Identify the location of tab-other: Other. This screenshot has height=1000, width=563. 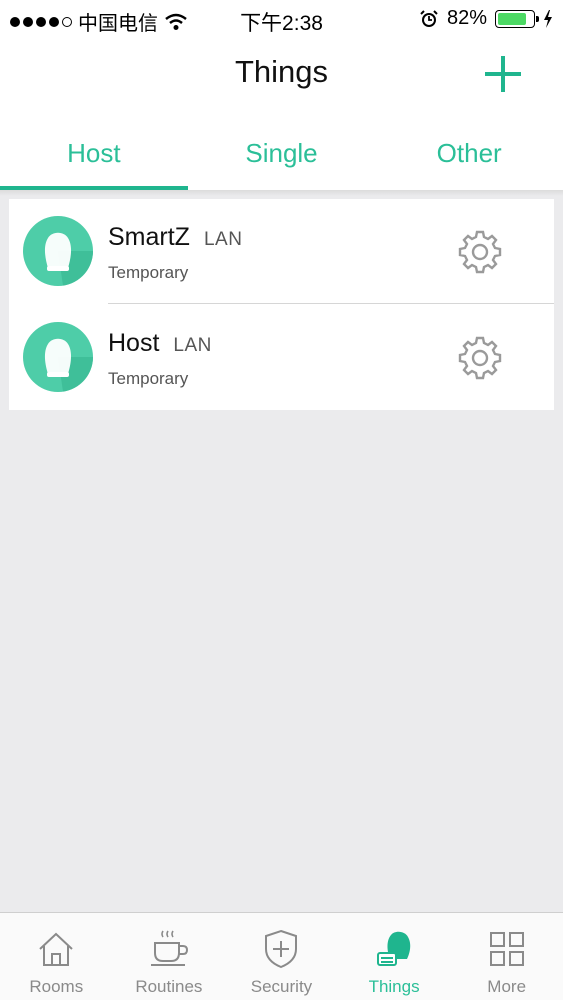
(469, 155).